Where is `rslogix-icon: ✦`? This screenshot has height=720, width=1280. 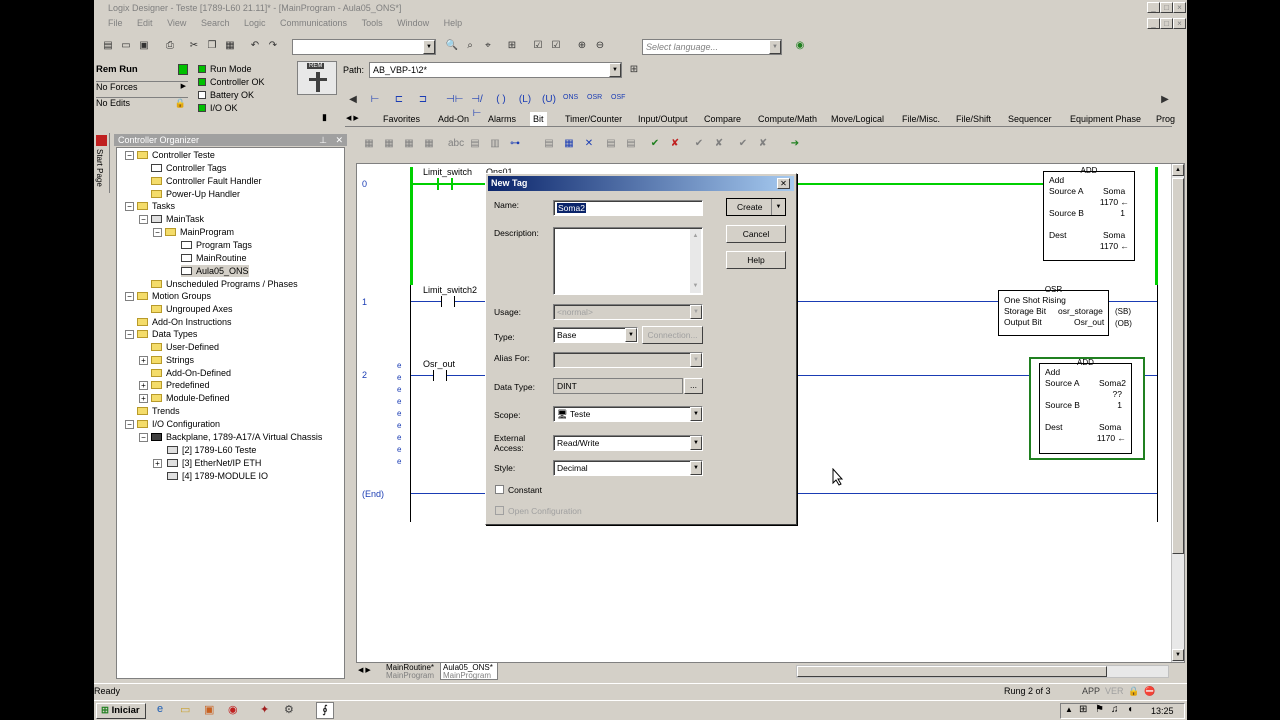
rslogix-icon: ✦ is located at coordinates (264, 709).